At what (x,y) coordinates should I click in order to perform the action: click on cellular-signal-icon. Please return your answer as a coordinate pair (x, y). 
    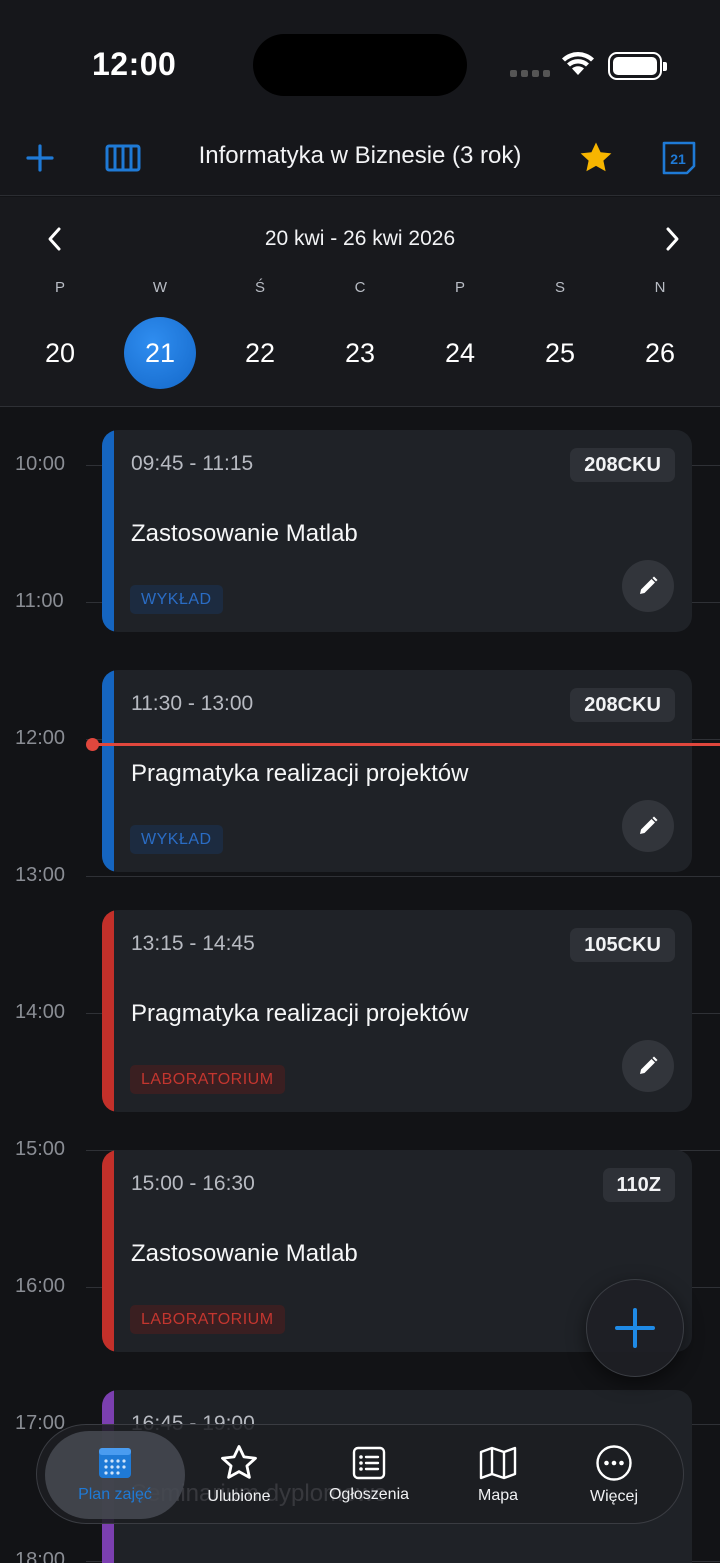
    Looking at the image, I should click on (530, 73).